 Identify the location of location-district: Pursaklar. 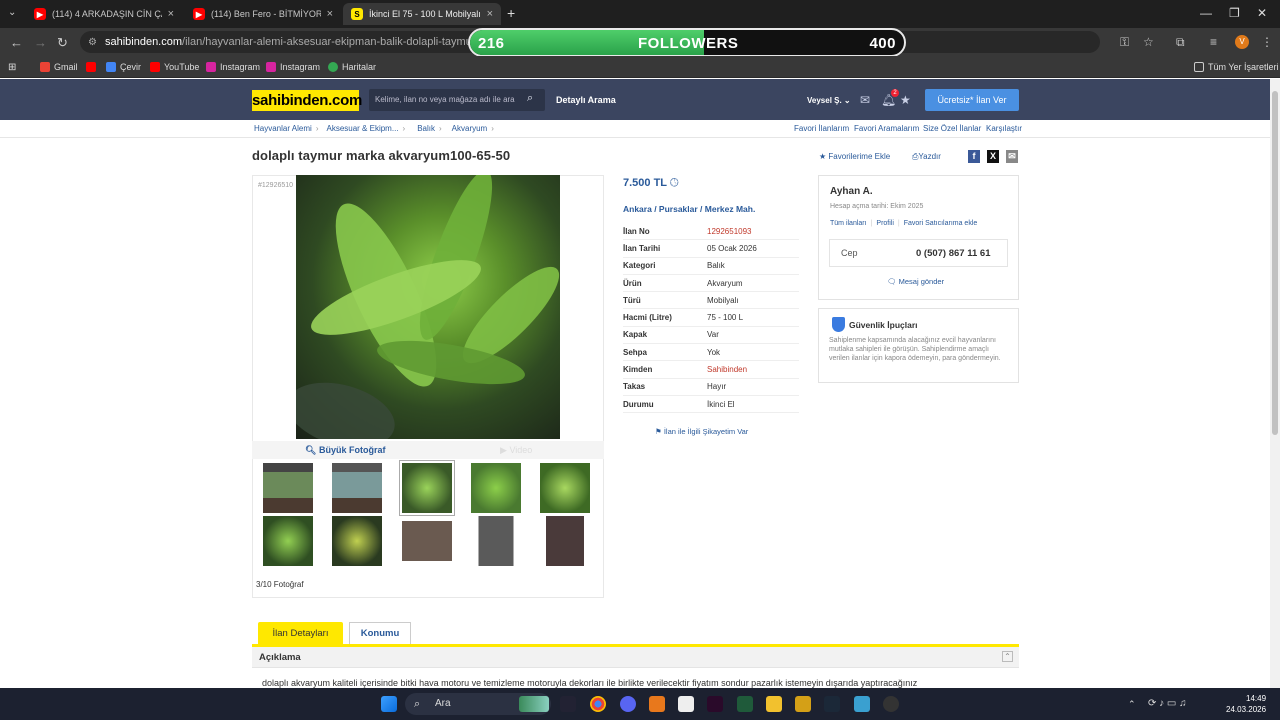
(678, 209).